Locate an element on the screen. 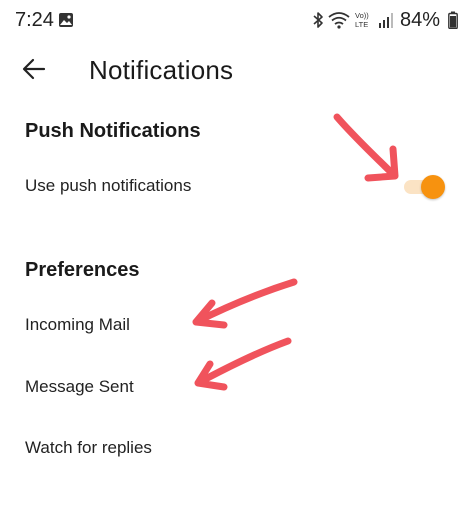 This screenshot has width=474, height=532. bluetooth-icon is located at coordinates (318, 20).